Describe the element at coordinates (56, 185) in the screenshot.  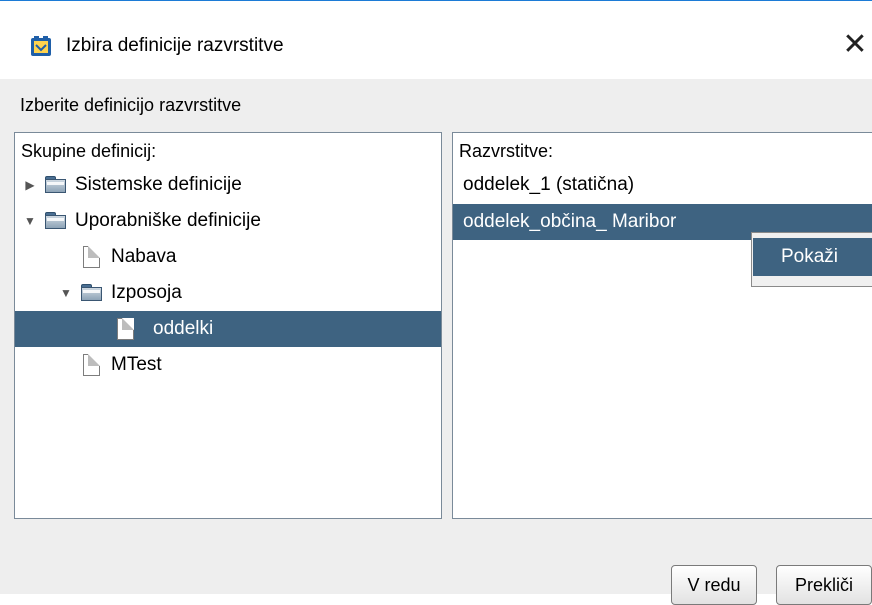
I see `folder-icon` at that location.